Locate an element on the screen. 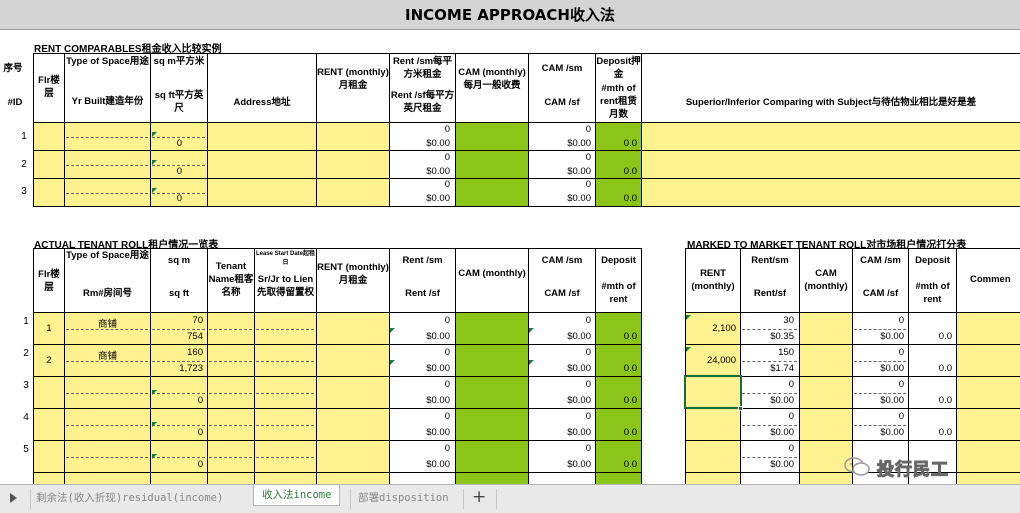 The width and height of the screenshot is (1020, 513). tr-tenant-col is located at coordinates (231, 398).